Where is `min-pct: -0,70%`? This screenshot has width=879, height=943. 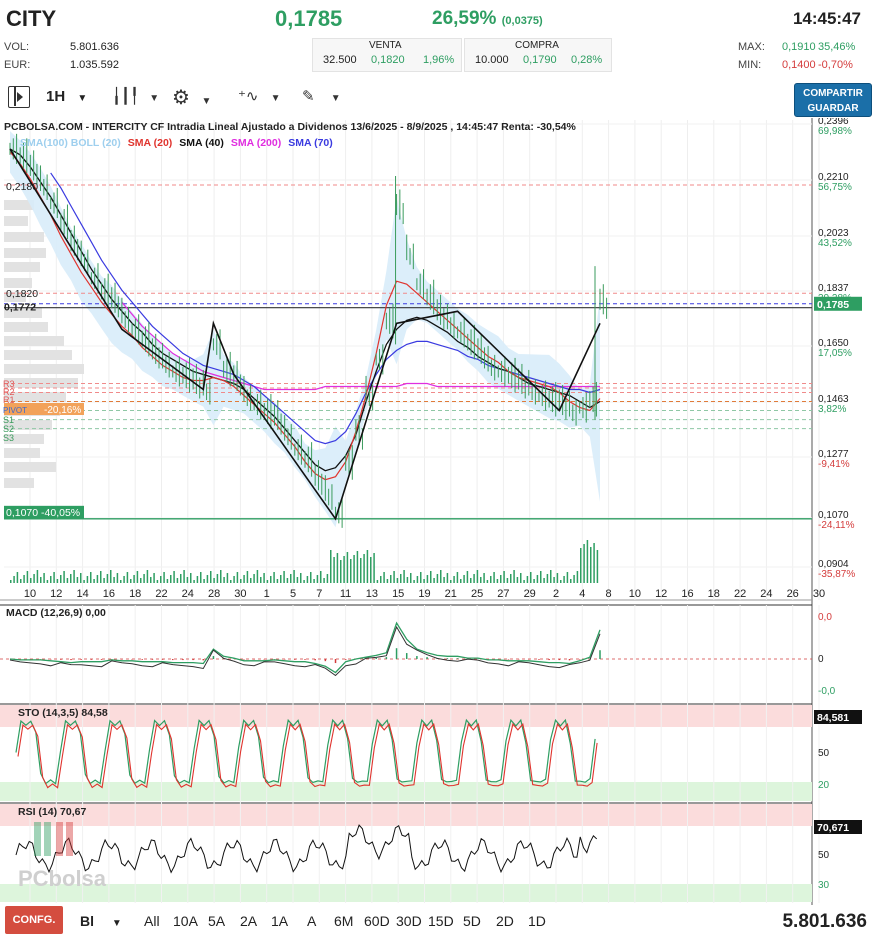 min-pct: -0,70% is located at coordinates (835, 65).